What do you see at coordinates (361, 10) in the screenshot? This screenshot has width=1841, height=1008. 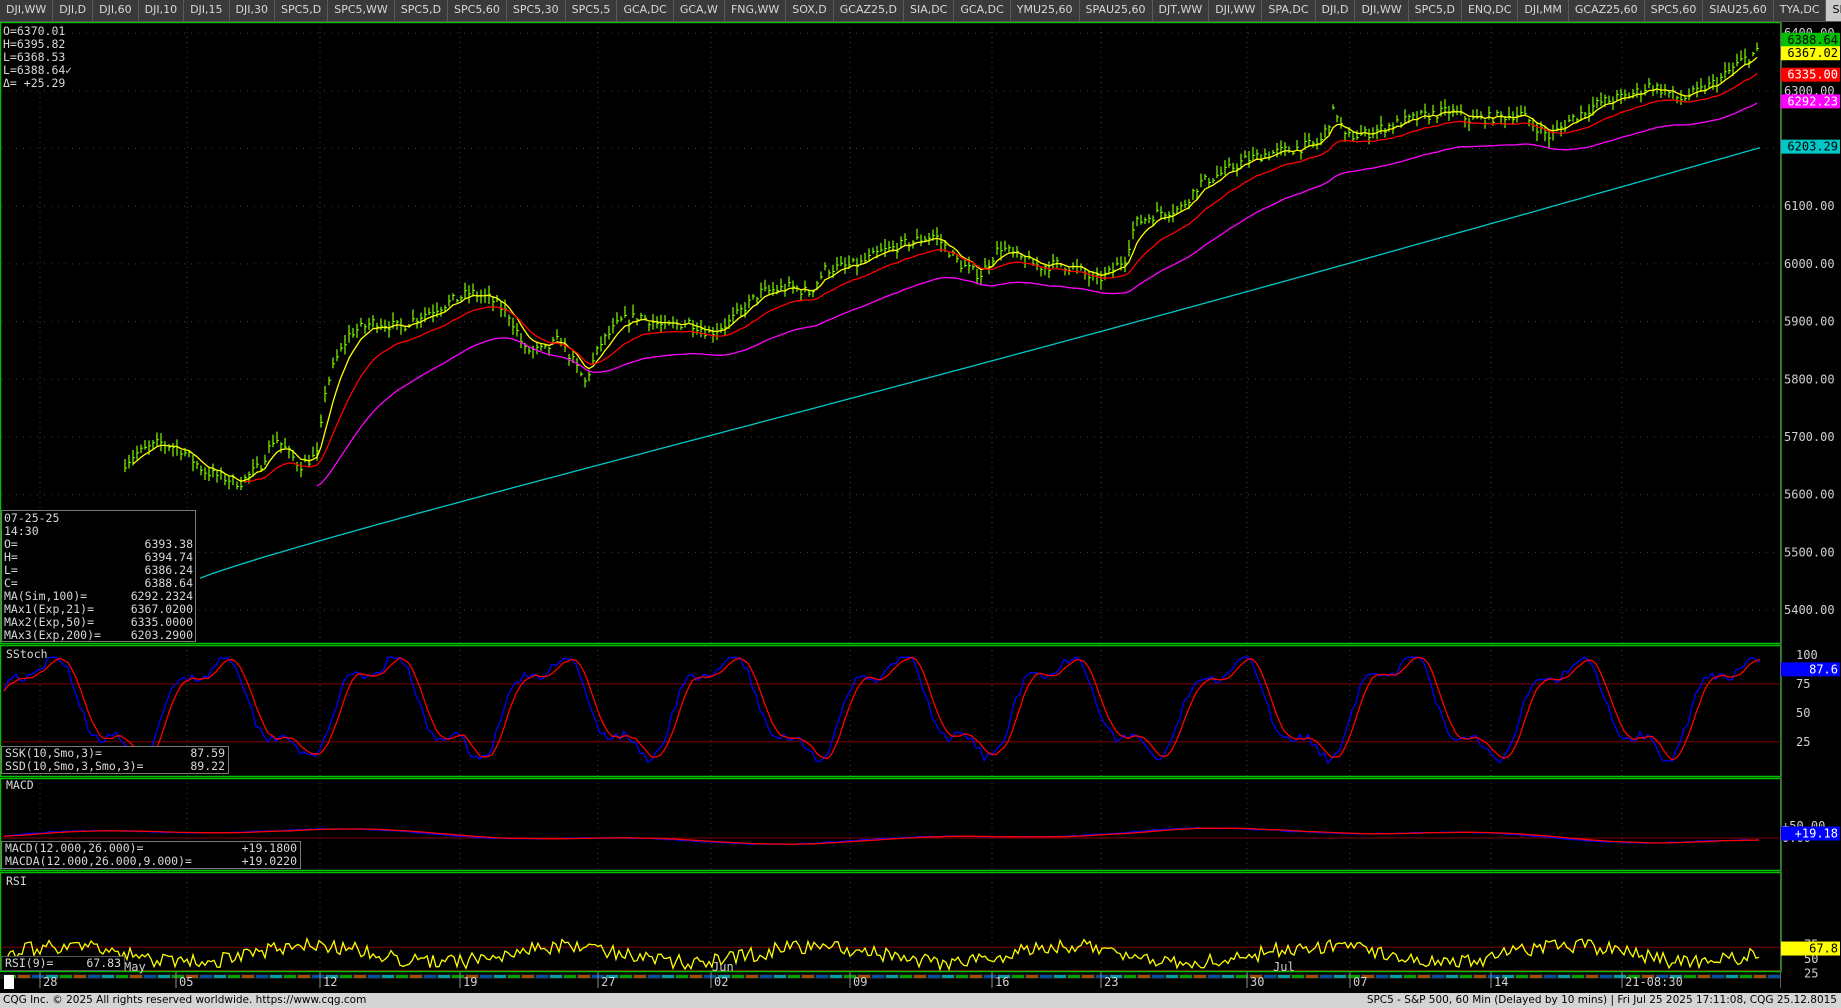 I see `tab-spc5-ww: SPC5,WW` at bounding box center [361, 10].